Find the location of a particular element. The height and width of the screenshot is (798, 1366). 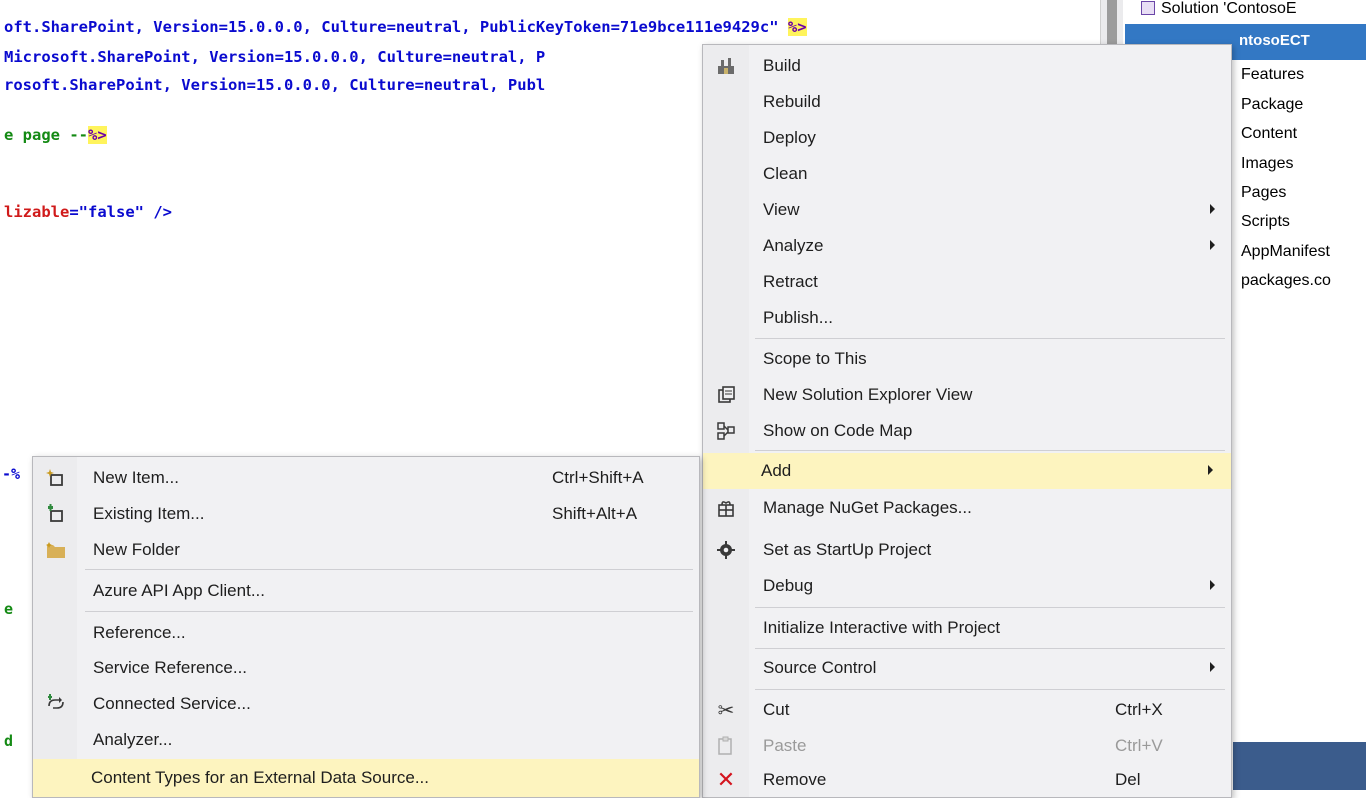

menu-item-rebuild: Rebuild is located at coordinates (967, 102).